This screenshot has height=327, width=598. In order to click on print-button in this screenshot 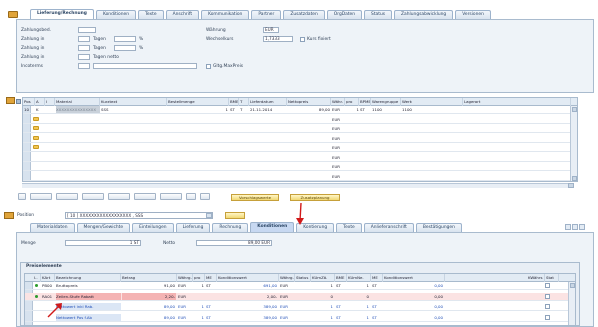, I will do `click(205, 196)`.